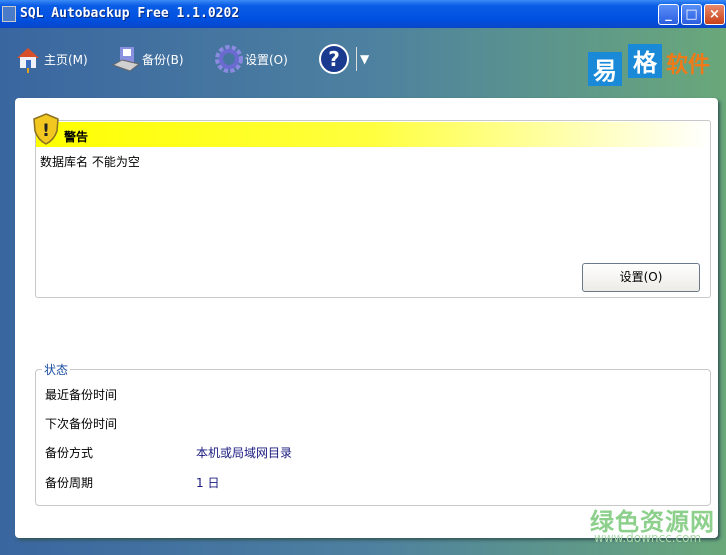 The width and height of the screenshot is (726, 555). Describe the element at coordinates (251, 59) in the screenshot. I see `settings-button: 设置(O)` at that location.